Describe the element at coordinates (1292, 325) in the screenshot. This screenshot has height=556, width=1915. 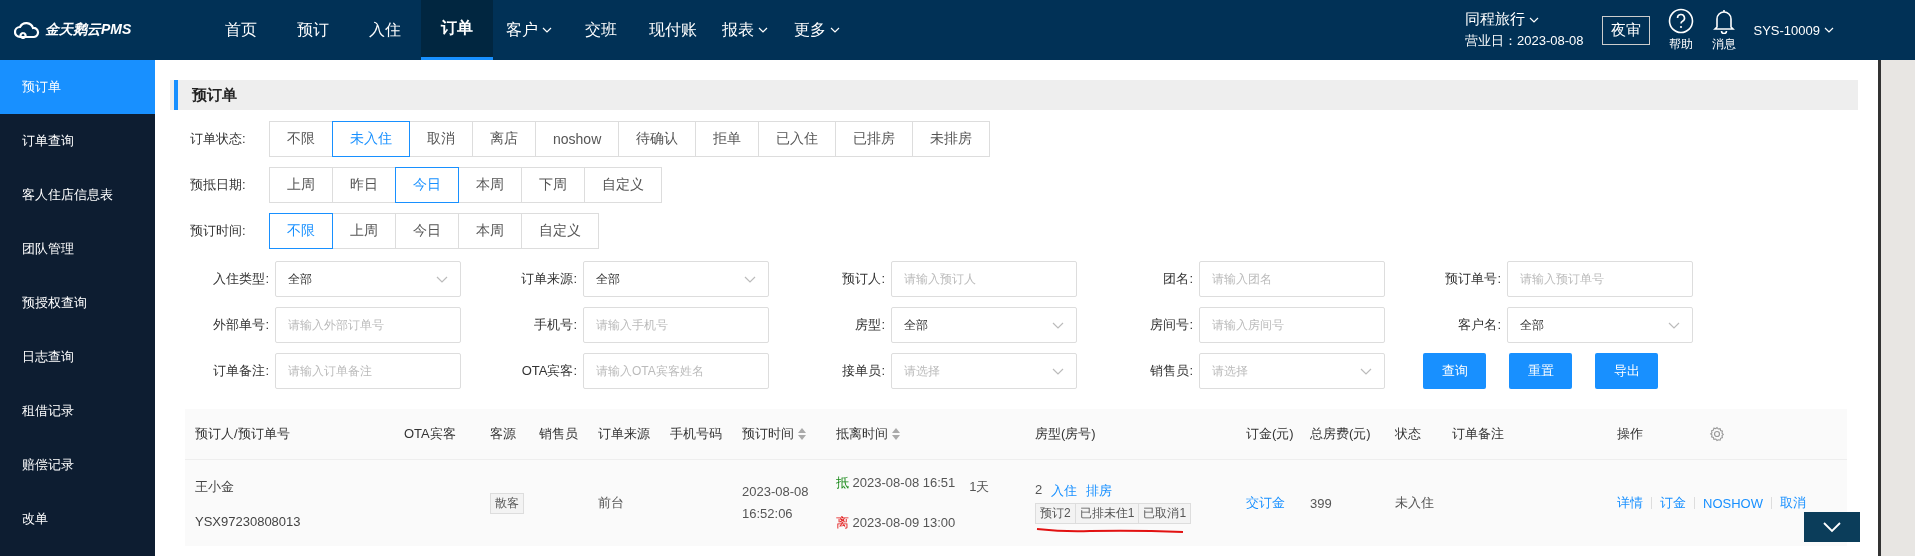
I see `input-field: 请输入房间号` at that location.